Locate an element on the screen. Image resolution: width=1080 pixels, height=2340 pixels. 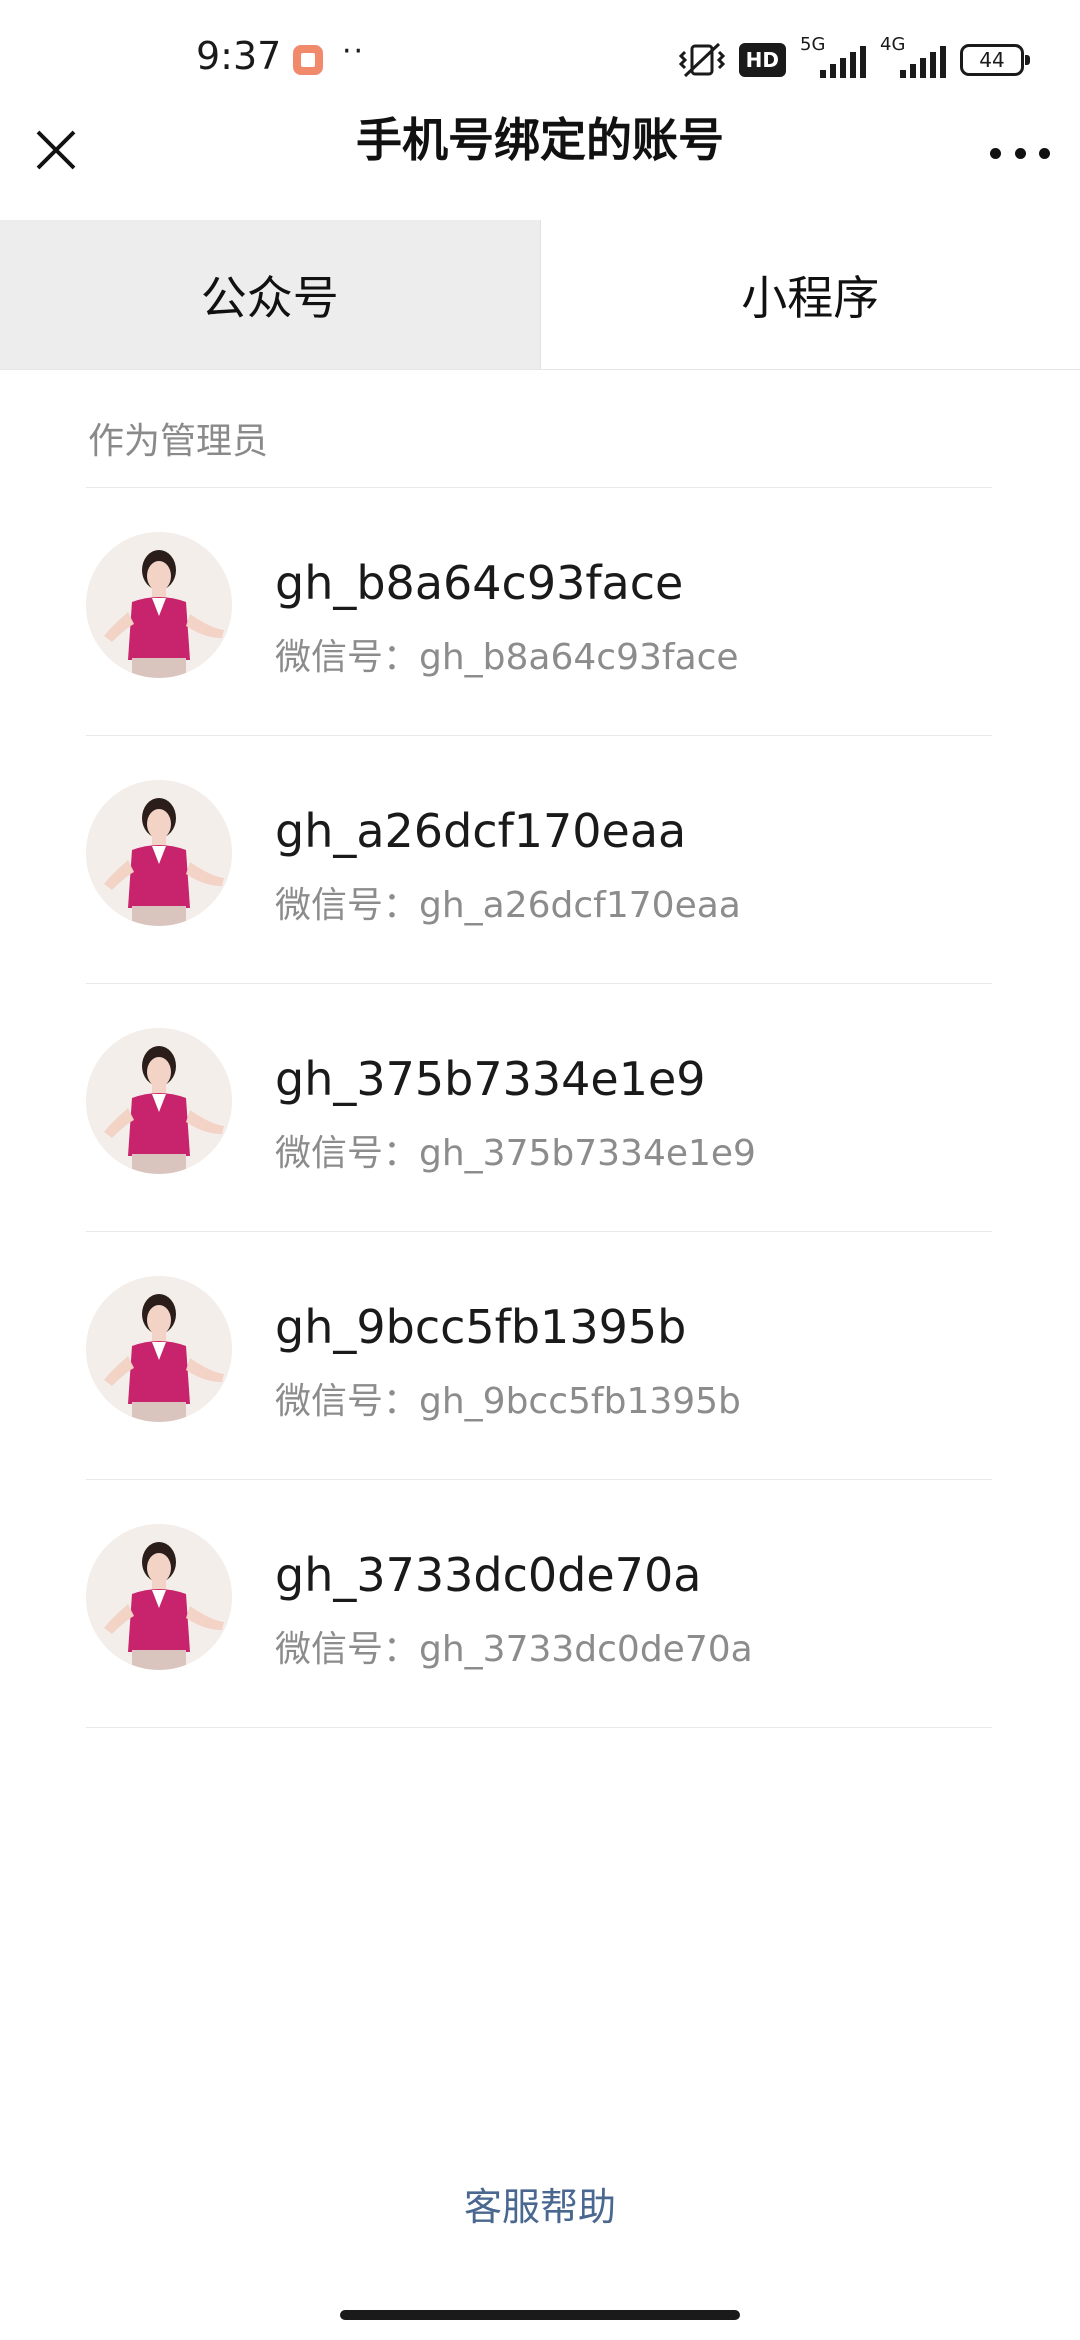
vibrate-off-icon is located at coordinates (701, 60).